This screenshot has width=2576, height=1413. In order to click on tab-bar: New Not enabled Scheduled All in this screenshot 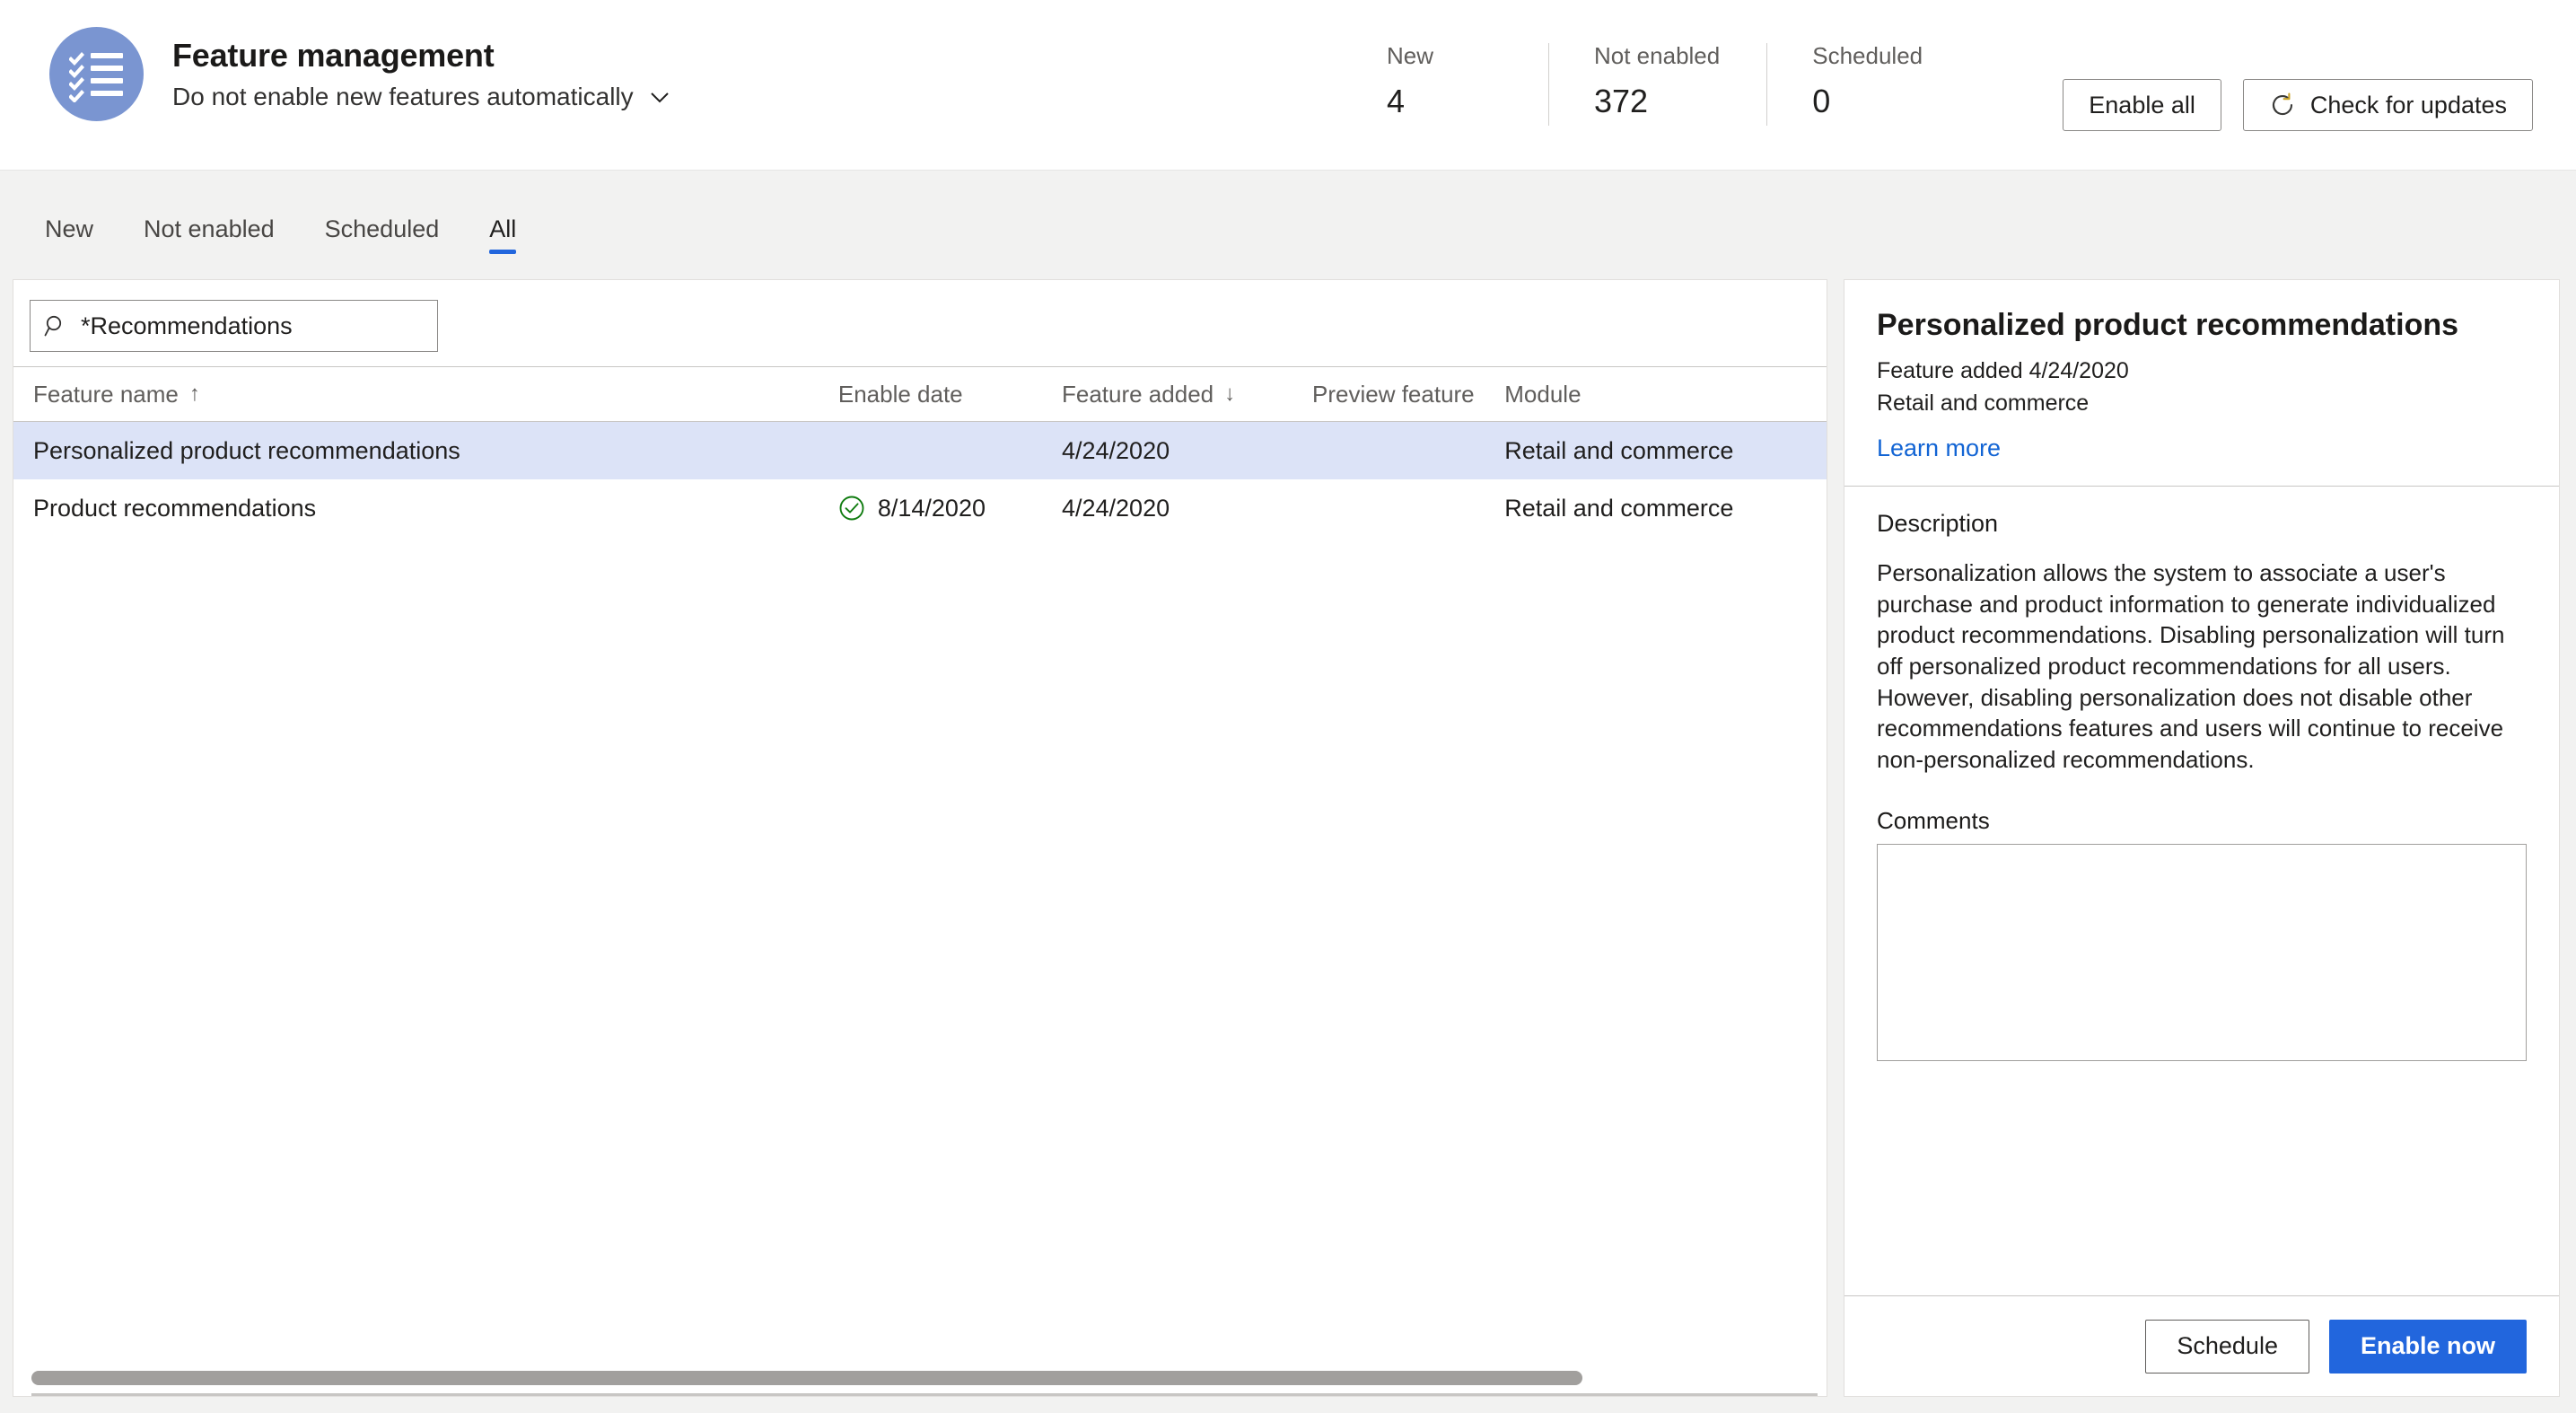, I will do `click(1288, 216)`.